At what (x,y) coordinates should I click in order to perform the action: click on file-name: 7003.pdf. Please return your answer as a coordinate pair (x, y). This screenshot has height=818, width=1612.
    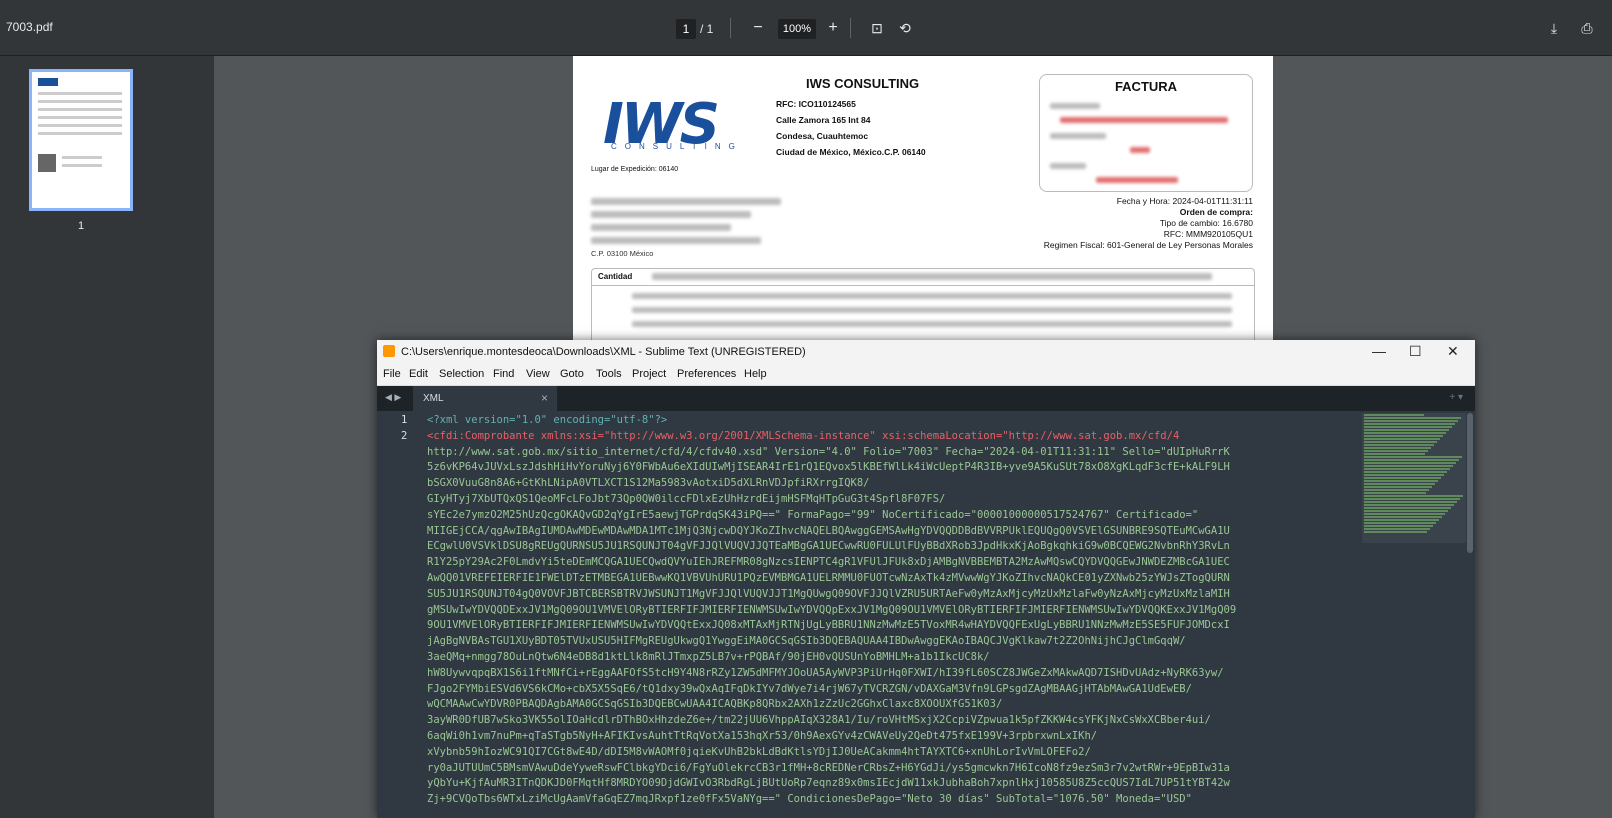
    Looking at the image, I should click on (29, 27).